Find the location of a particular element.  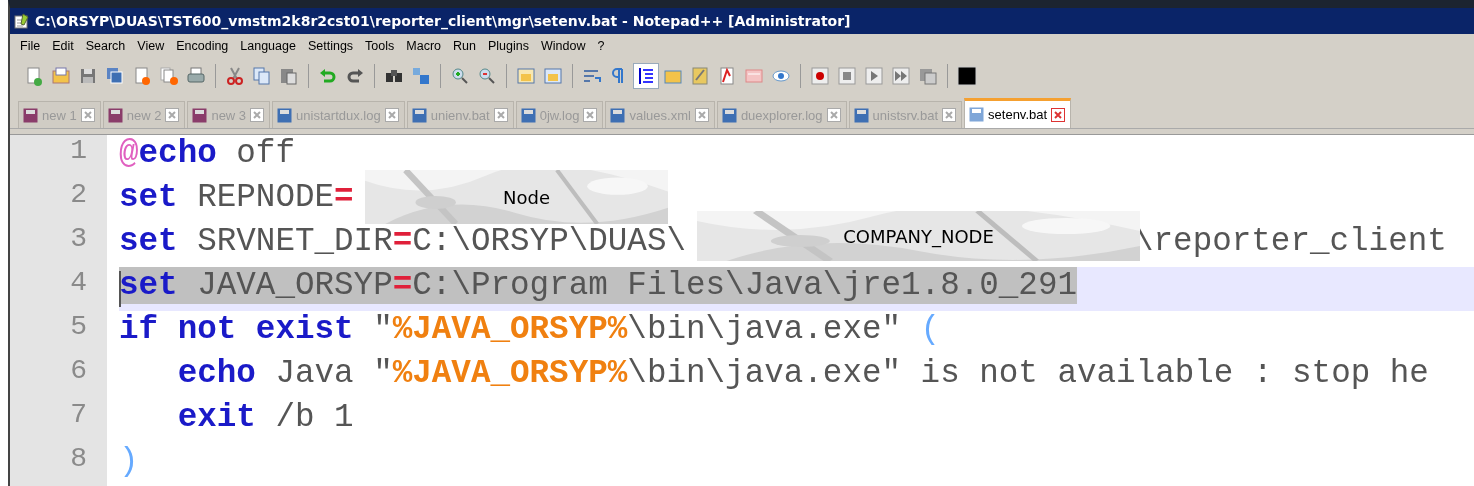

code-line: ) is located at coordinates (129, 461).